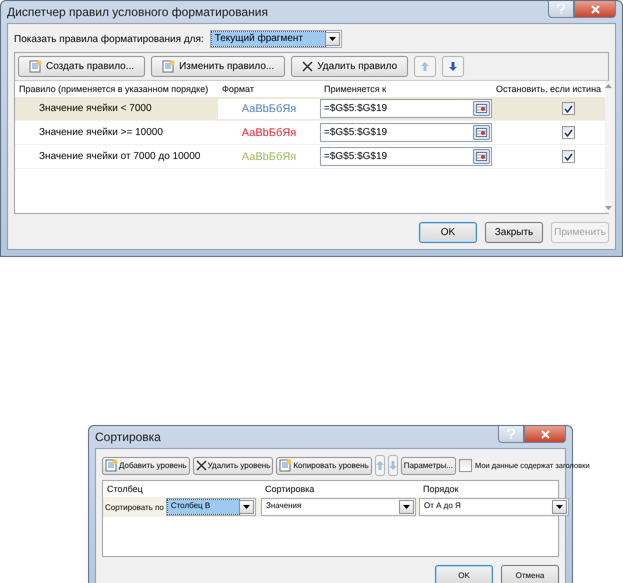  Describe the element at coordinates (101, 132) in the screenshot. I see `rule-text: Значение ячейки >= 10000` at that location.